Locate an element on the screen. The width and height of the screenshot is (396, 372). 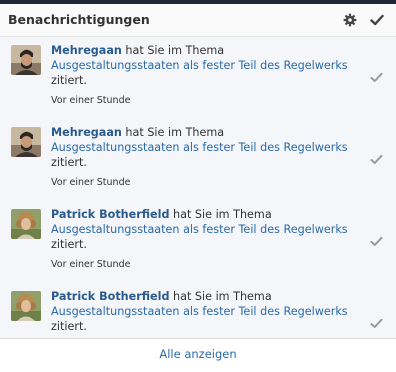
gear-icon is located at coordinates (350, 19).